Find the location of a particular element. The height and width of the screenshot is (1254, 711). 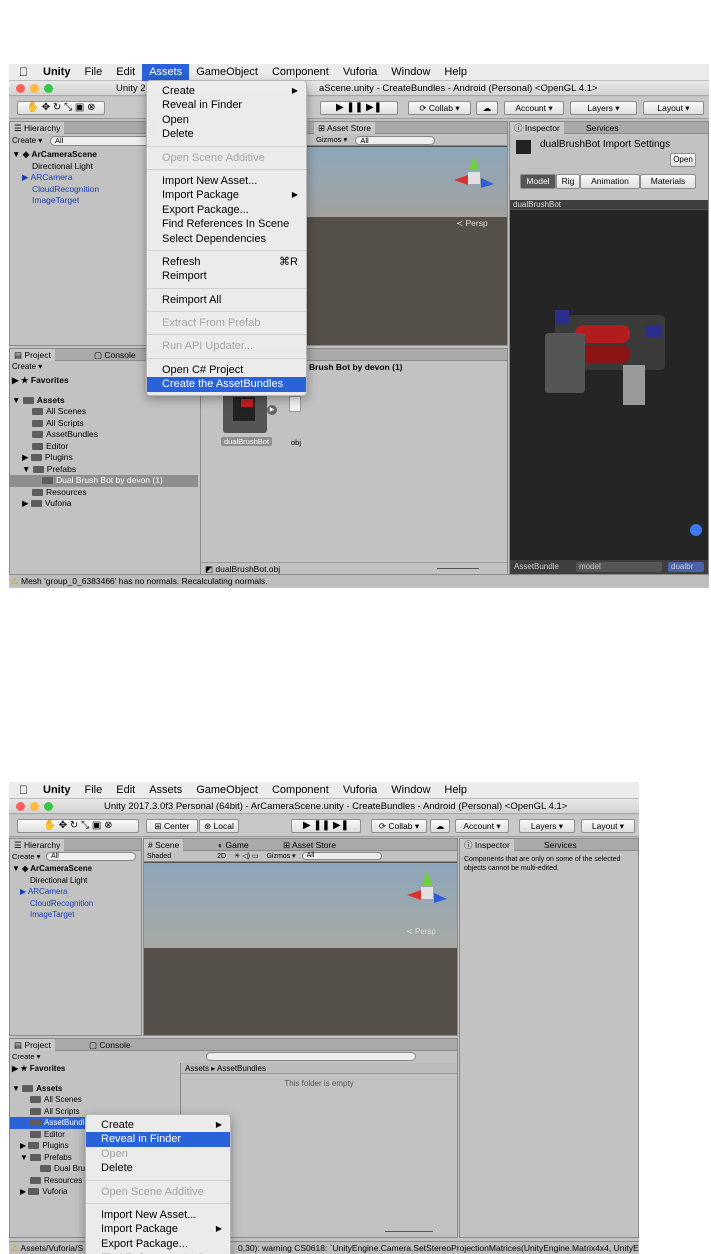

pivot-center-button: ⊞ Center is located at coordinates (172, 826).